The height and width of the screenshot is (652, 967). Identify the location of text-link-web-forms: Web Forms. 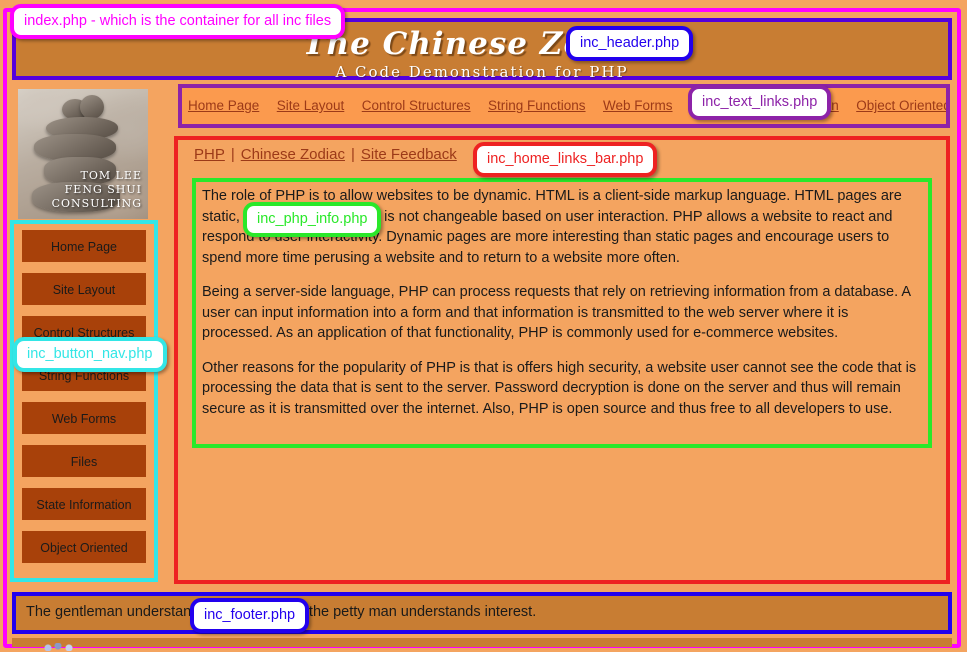
(638, 106).